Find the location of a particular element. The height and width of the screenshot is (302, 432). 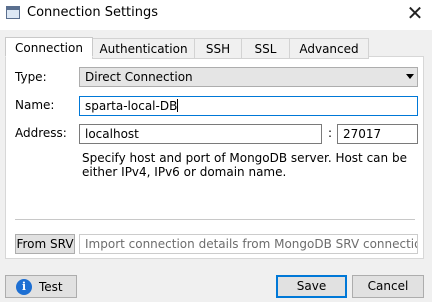

name-input: sparta-local-DB is located at coordinates (248, 106).